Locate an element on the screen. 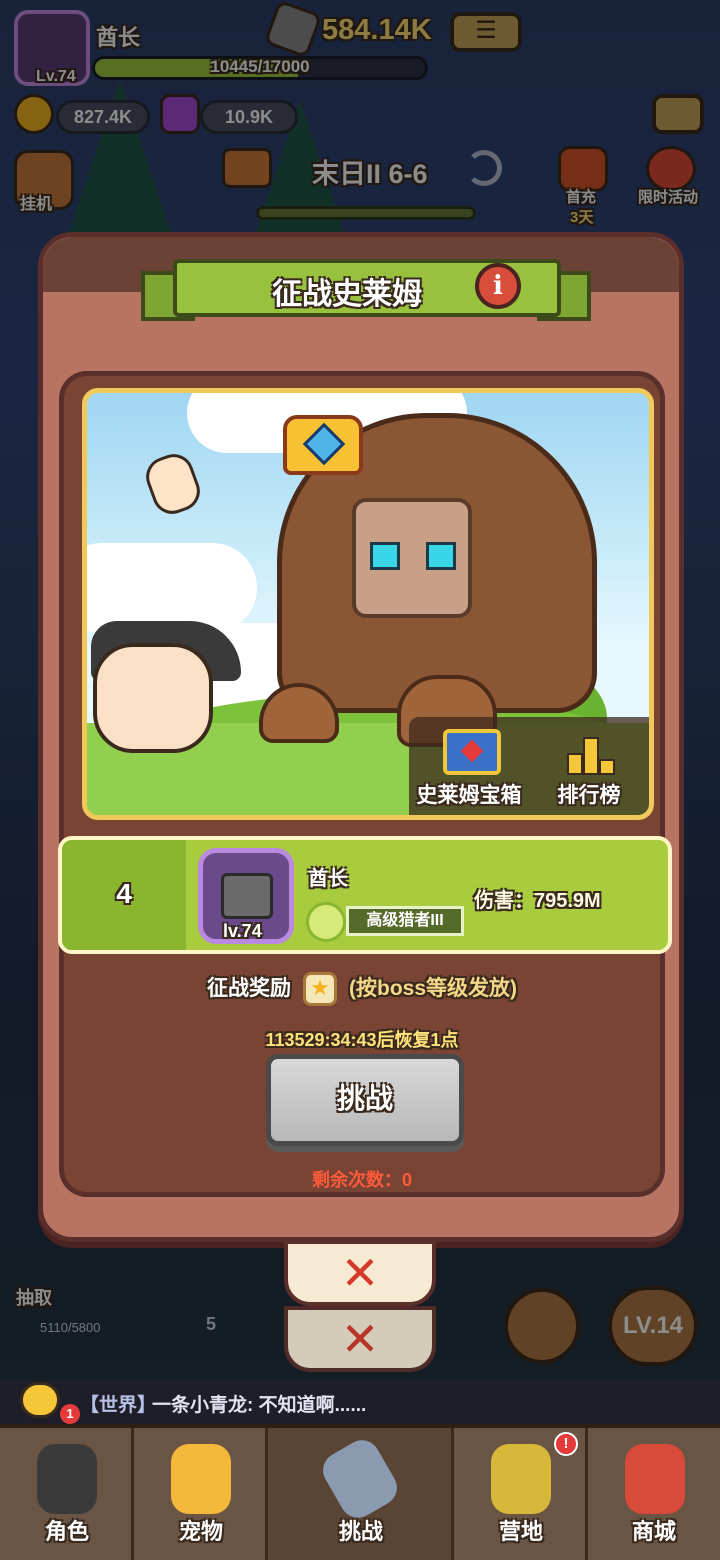 The height and width of the screenshot is (1560, 720). info-icon: i is located at coordinates (498, 286).